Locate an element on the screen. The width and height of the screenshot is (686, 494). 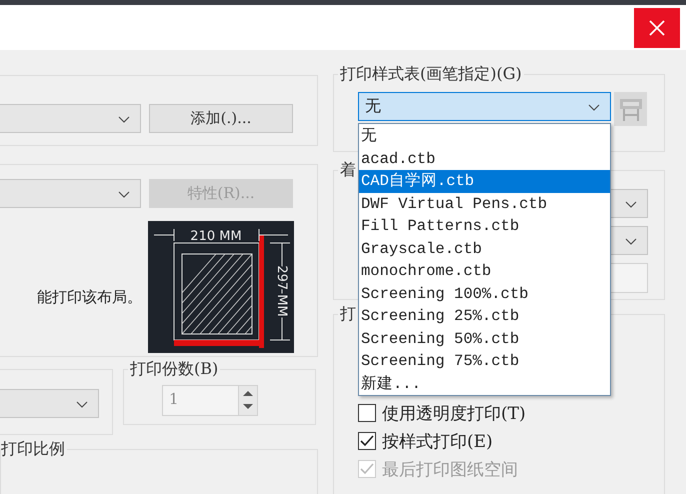
close-button is located at coordinates (657, 28).